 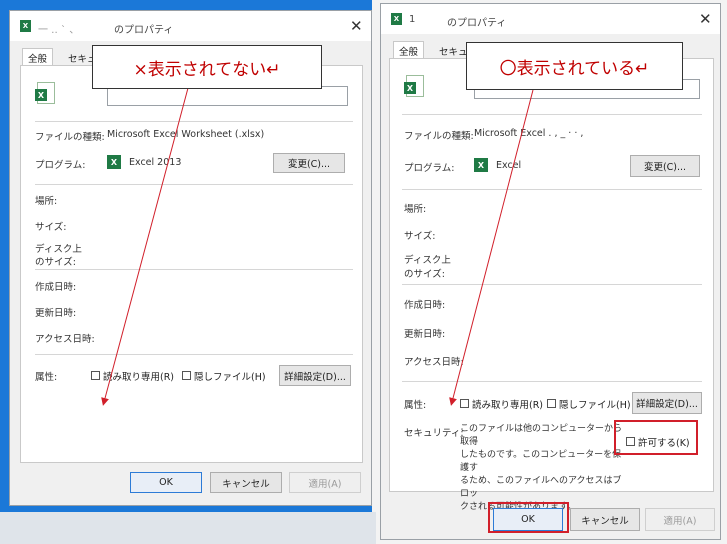 What do you see at coordinates (207, 67) in the screenshot?
I see `left-callout: ×表示されてない↵` at bounding box center [207, 67].